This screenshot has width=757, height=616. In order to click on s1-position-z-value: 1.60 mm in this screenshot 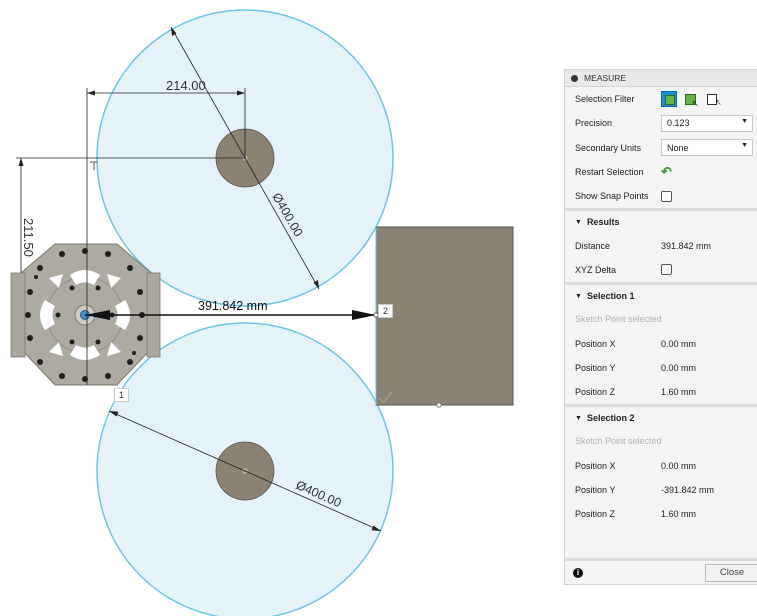, I will do `click(679, 392)`.